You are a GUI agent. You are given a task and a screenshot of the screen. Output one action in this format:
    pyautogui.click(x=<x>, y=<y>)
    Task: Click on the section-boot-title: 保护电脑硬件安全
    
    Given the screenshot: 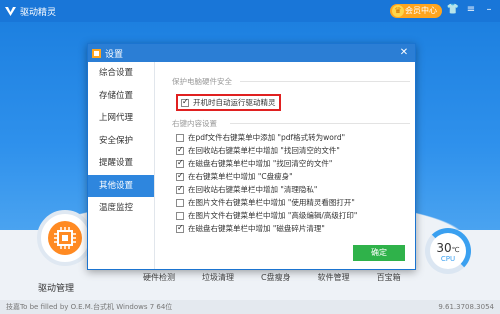 What is the action you would take?
    pyautogui.click(x=202, y=81)
    